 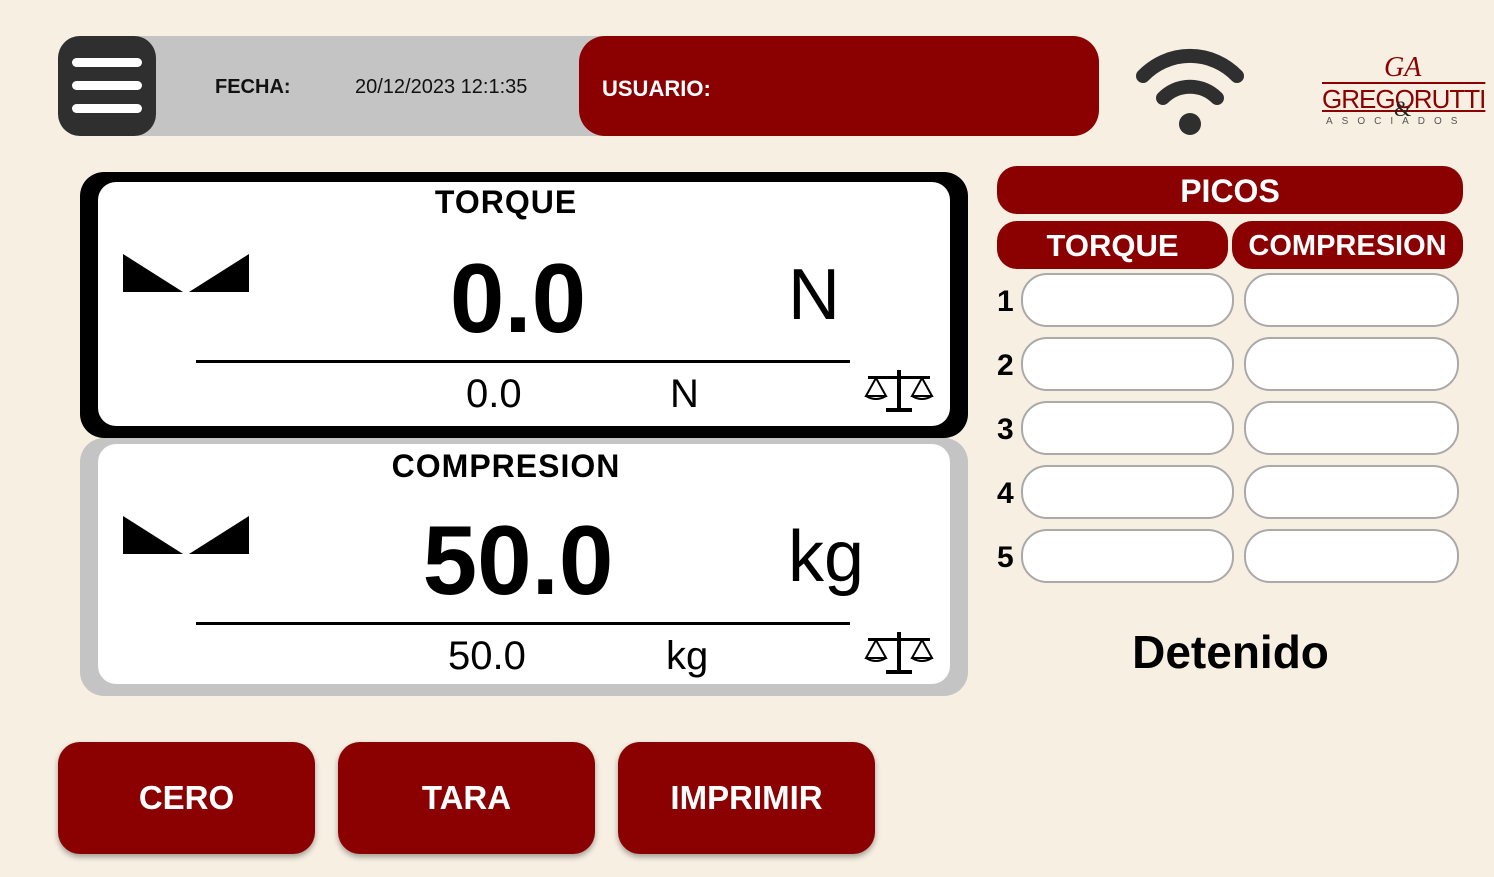 I want to click on torque-title: TORQUE, so click(x=506, y=202).